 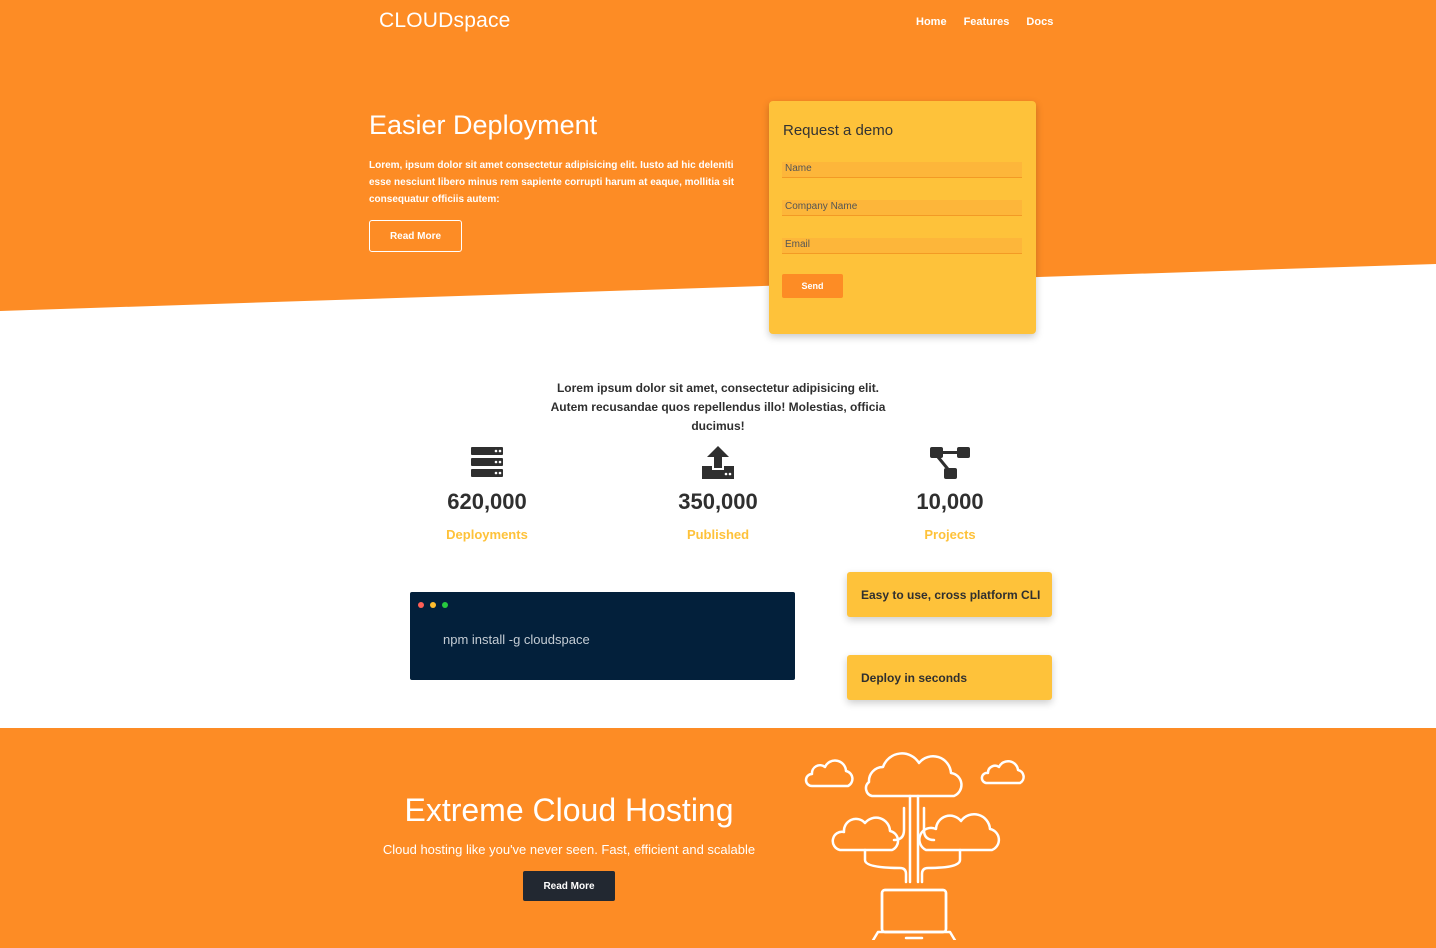 I want to click on maximize-dot-icon, so click(x=445, y=605).